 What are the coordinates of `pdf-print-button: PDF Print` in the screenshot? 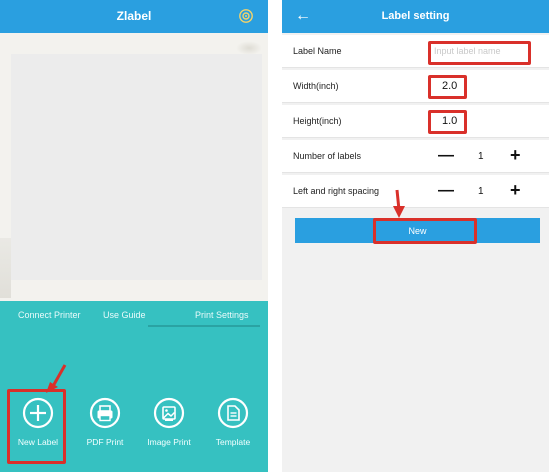 It's located at (105, 429).